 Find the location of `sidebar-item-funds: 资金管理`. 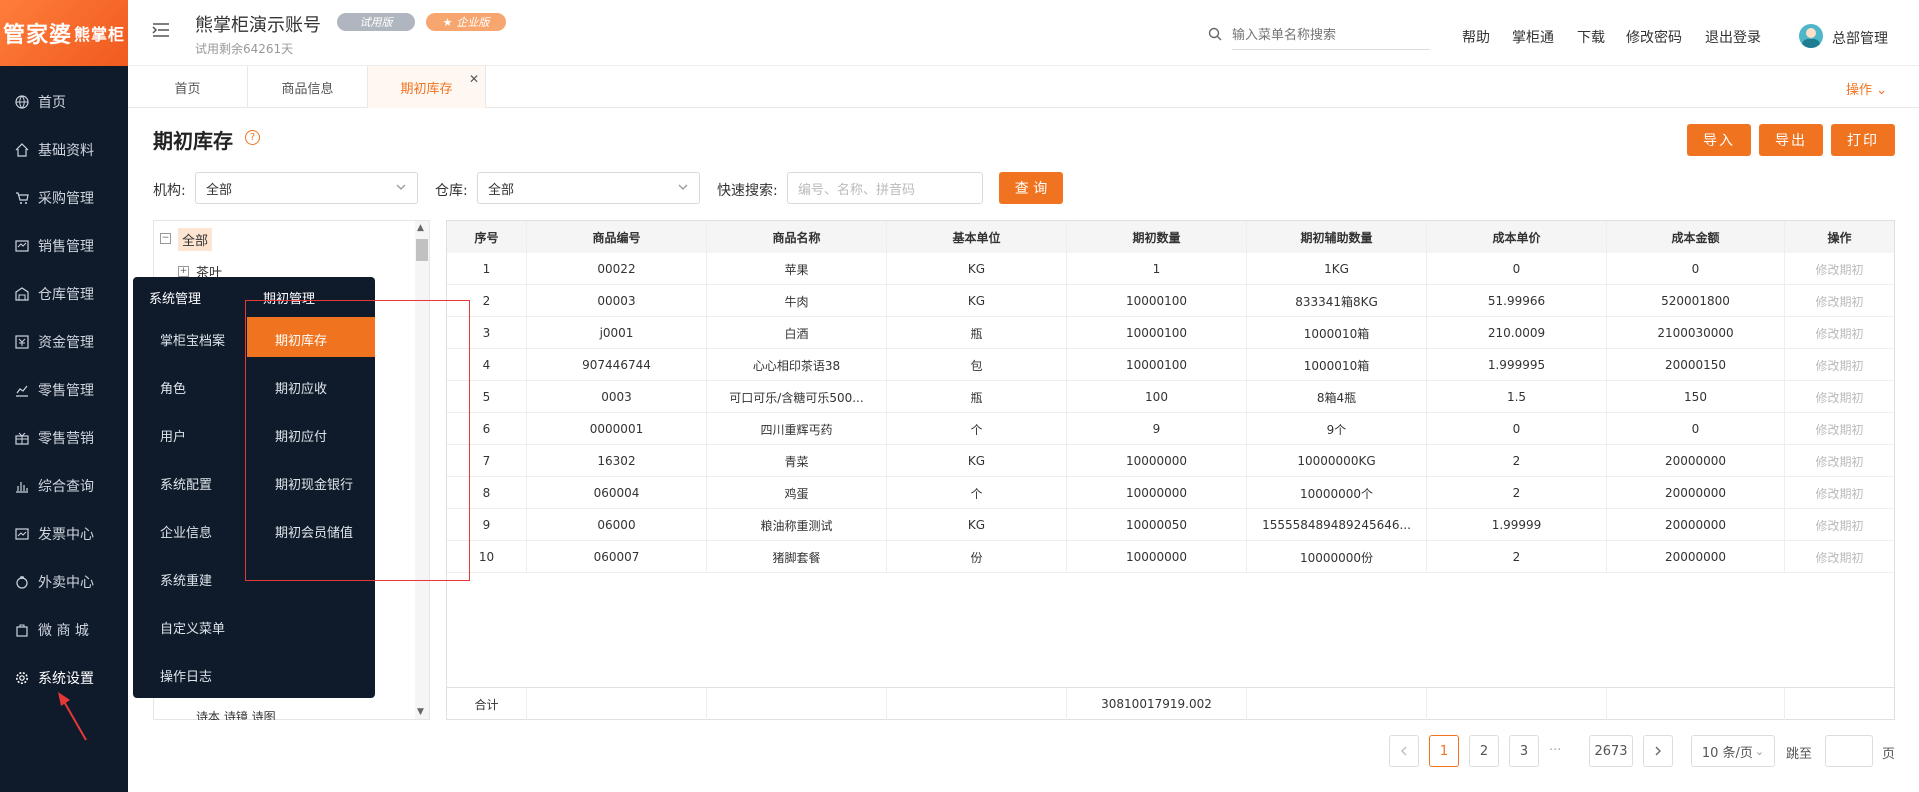

sidebar-item-funds: 资金管理 is located at coordinates (64, 342).